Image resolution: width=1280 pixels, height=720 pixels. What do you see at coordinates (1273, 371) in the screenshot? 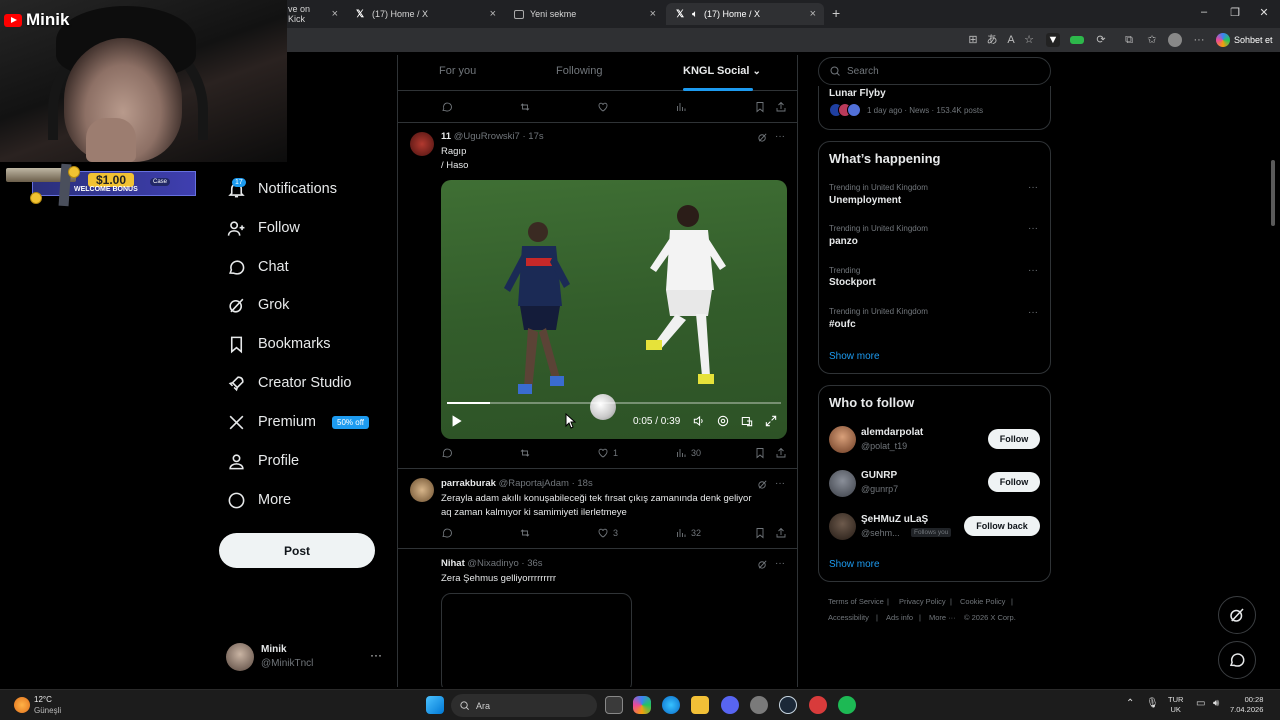
I see `page-scrollbar` at bounding box center [1273, 371].